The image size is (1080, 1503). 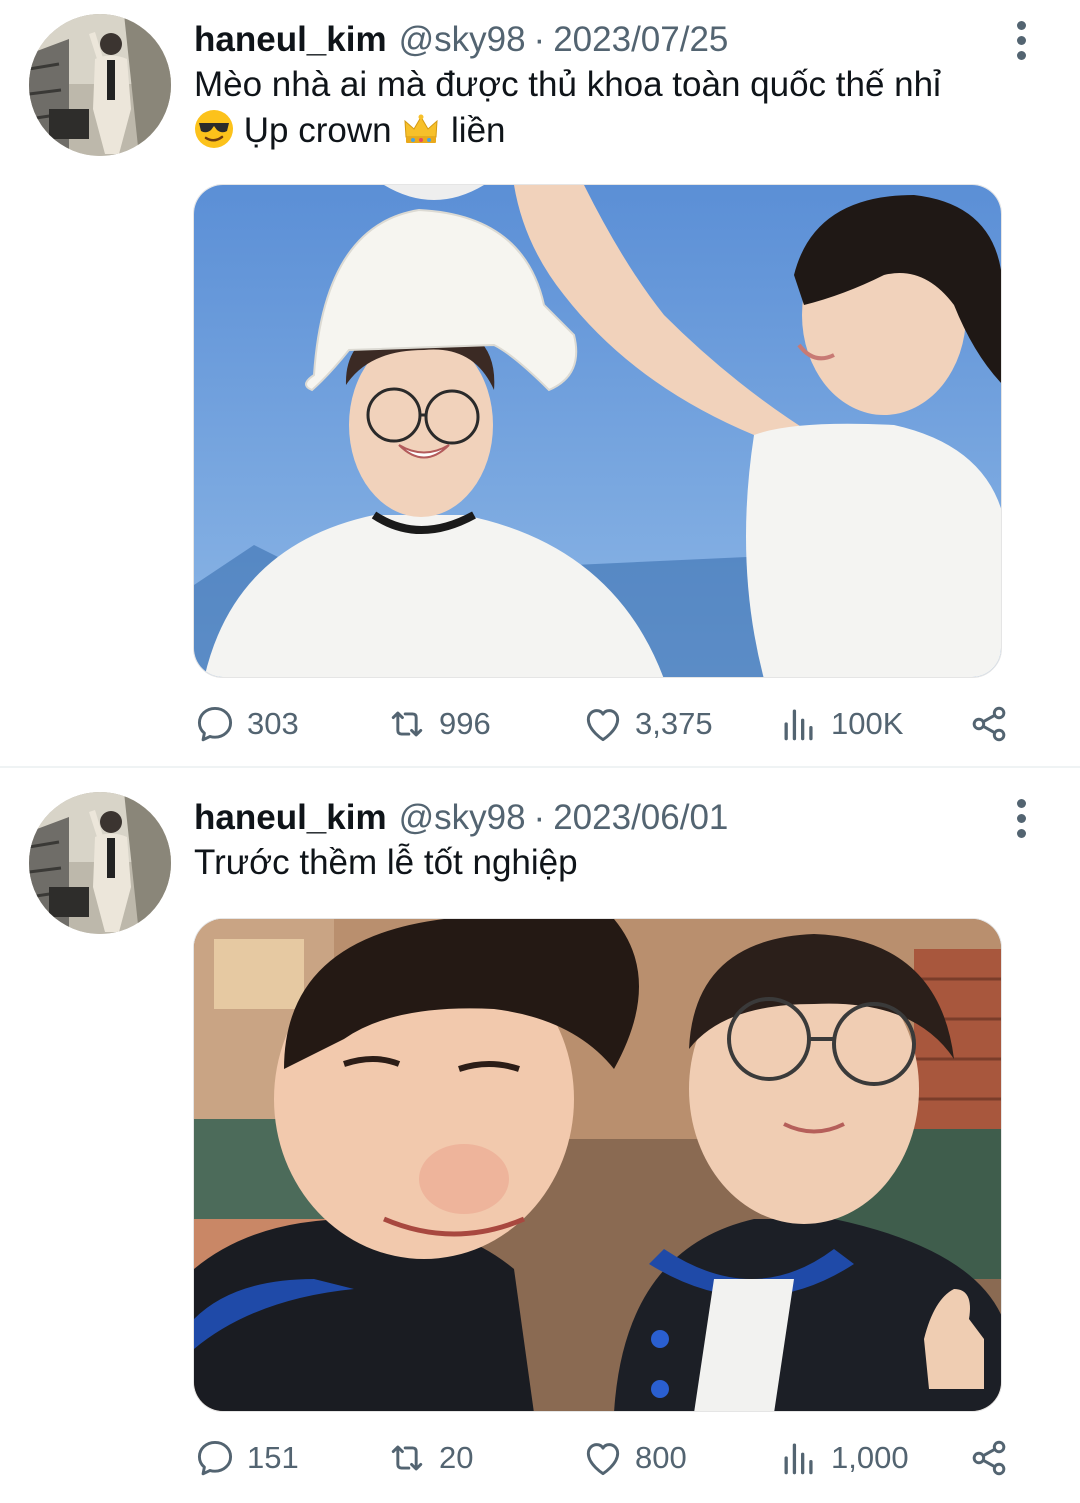 I want to click on tweet-date: 2023/07/25, so click(x=640, y=40).